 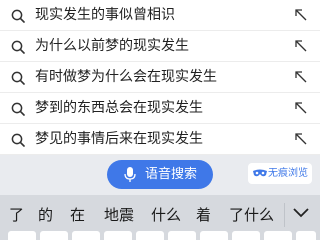 I want to click on voice-search-label: 语音搜索, so click(x=171, y=174).